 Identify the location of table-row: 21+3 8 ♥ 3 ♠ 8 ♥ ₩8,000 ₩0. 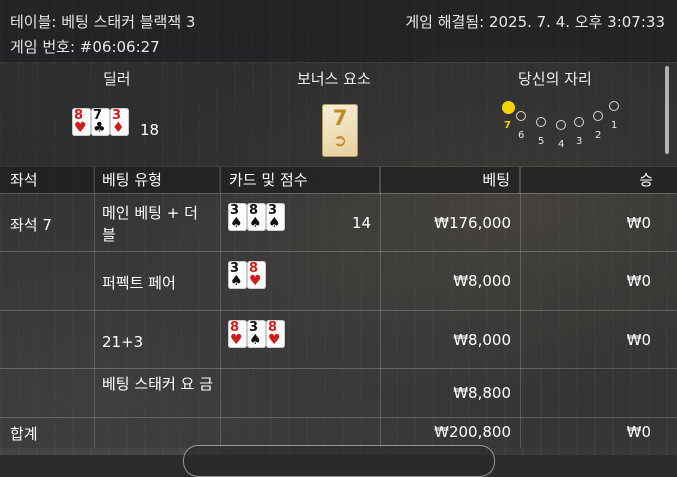
(338, 339).